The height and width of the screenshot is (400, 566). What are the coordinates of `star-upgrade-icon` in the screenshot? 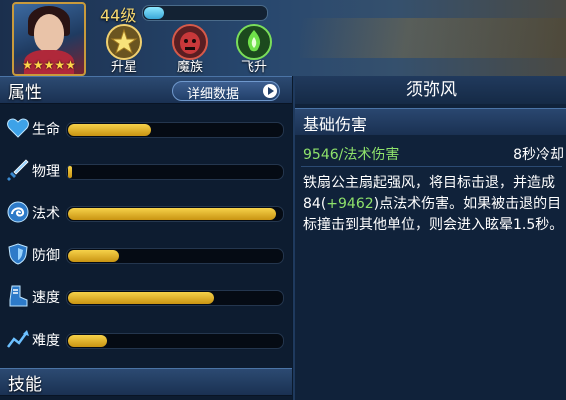 It's located at (124, 42).